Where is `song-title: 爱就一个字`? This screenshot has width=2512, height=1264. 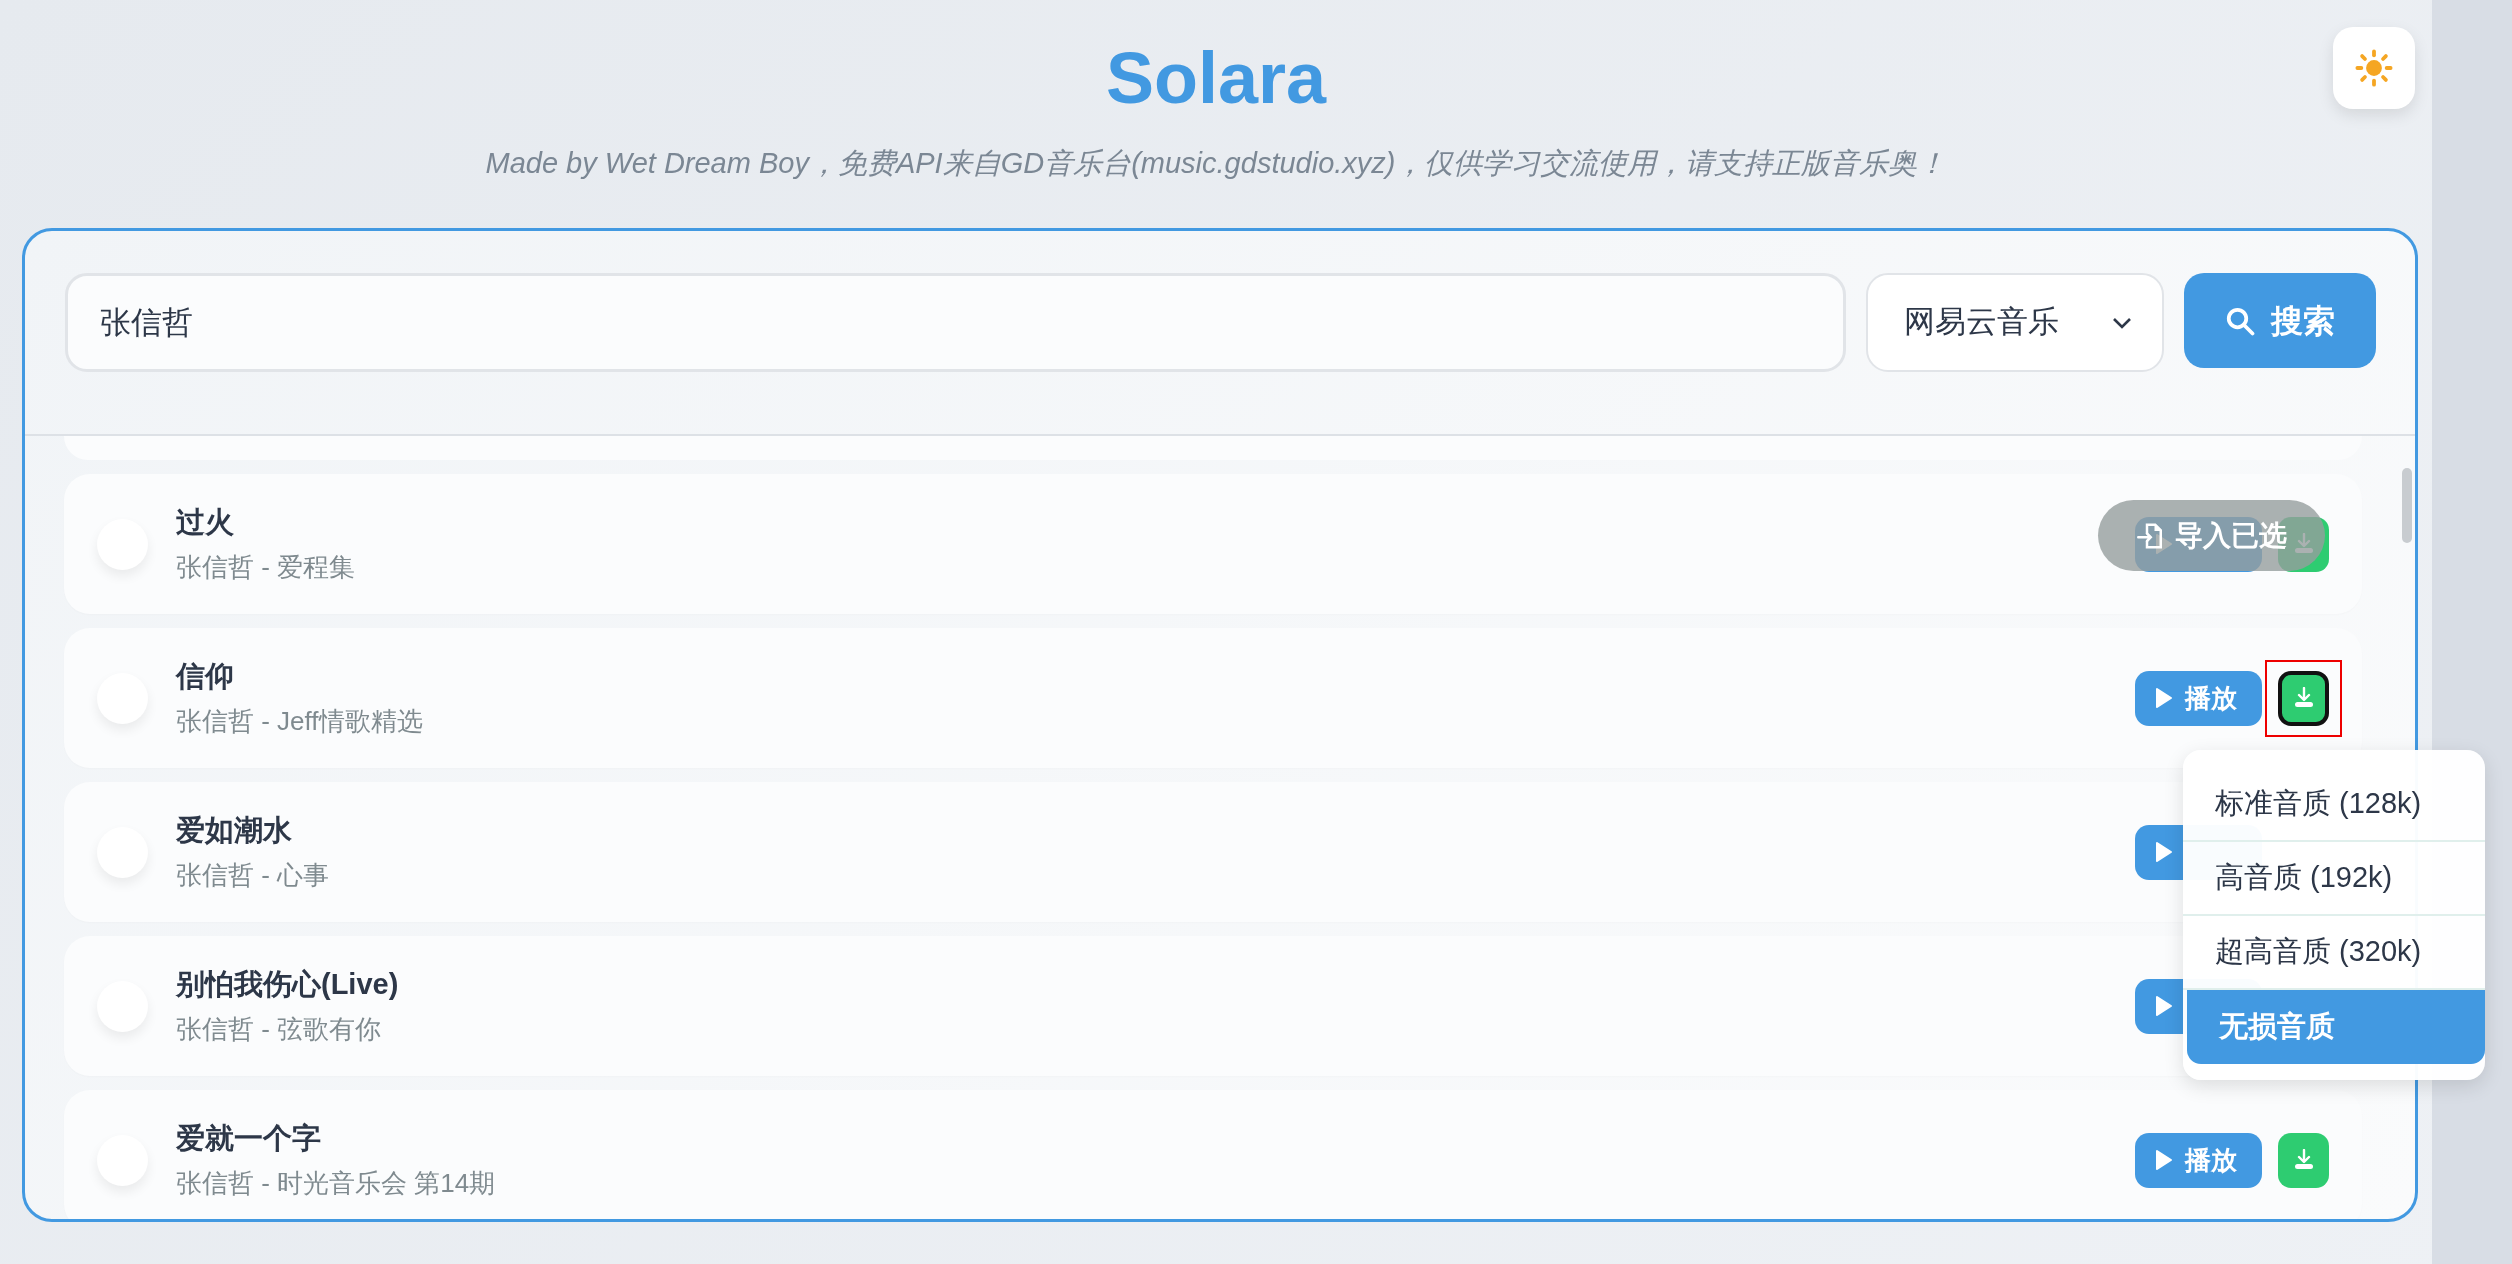 song-title: 爱就一个字 is located at coordinates (249, 1138).